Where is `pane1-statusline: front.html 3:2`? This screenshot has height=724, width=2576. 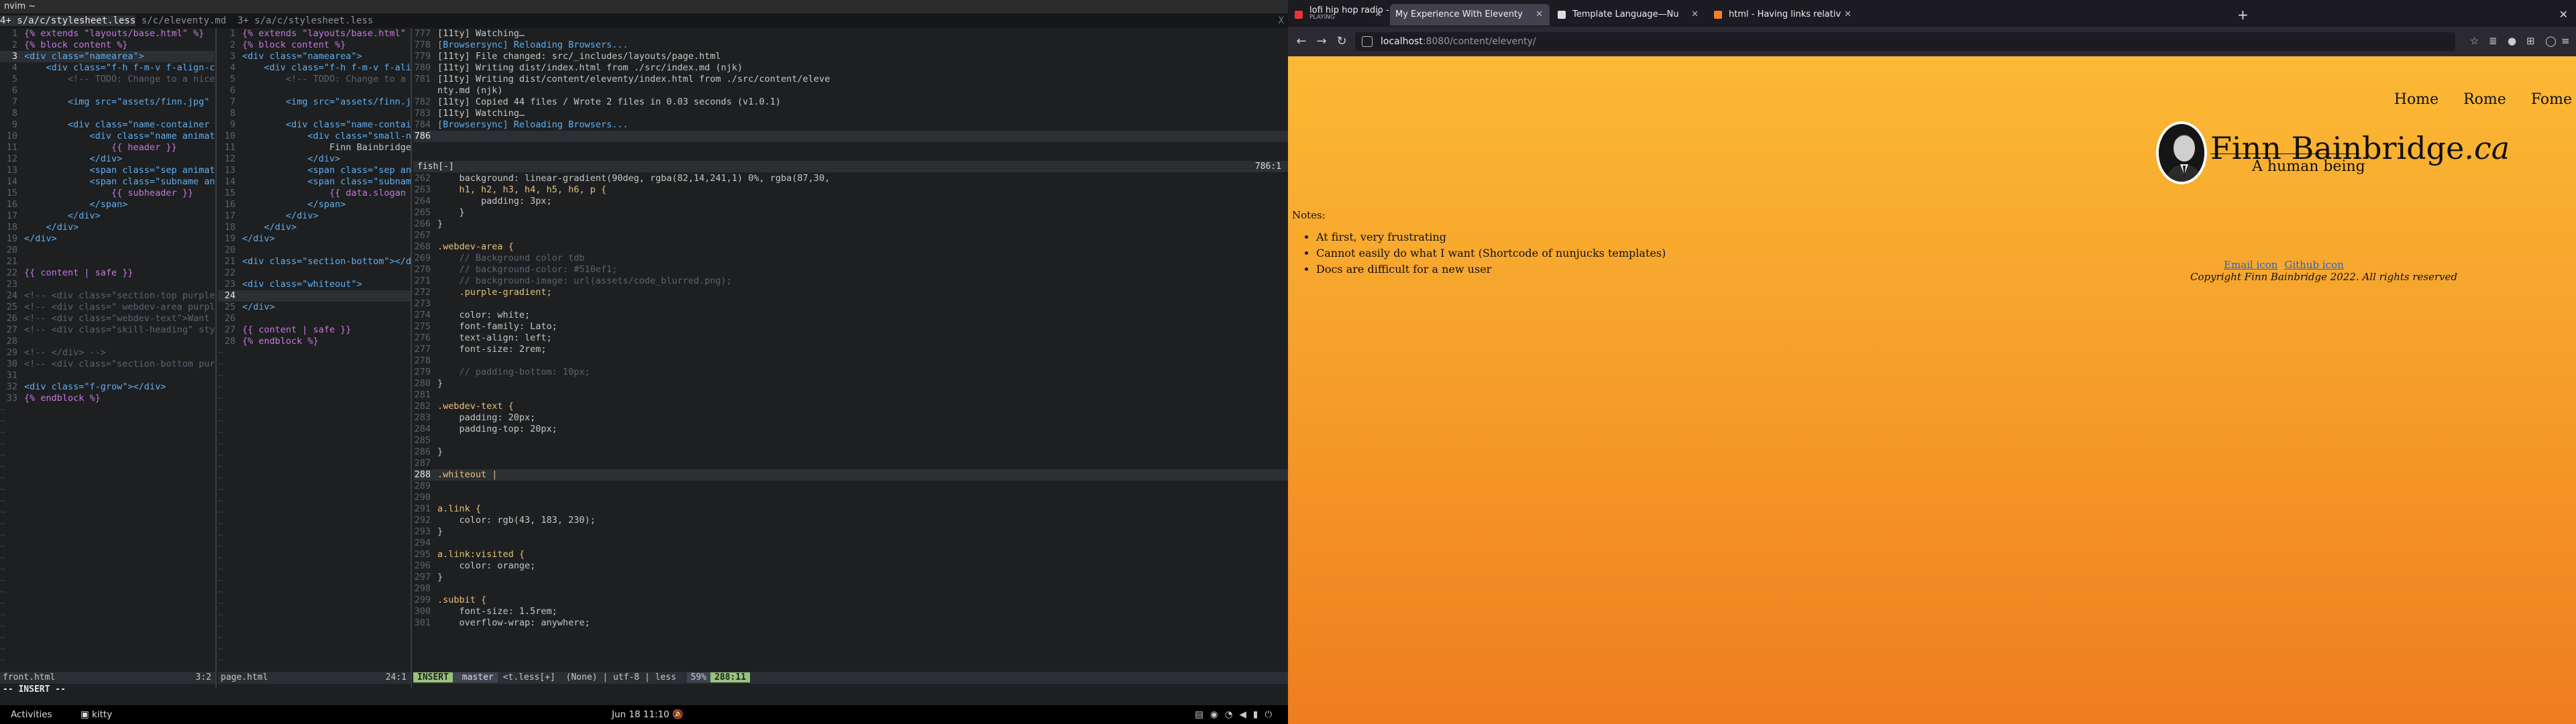
pane1-statusline: front.html 3:2 is located at coordinates (107, 678).